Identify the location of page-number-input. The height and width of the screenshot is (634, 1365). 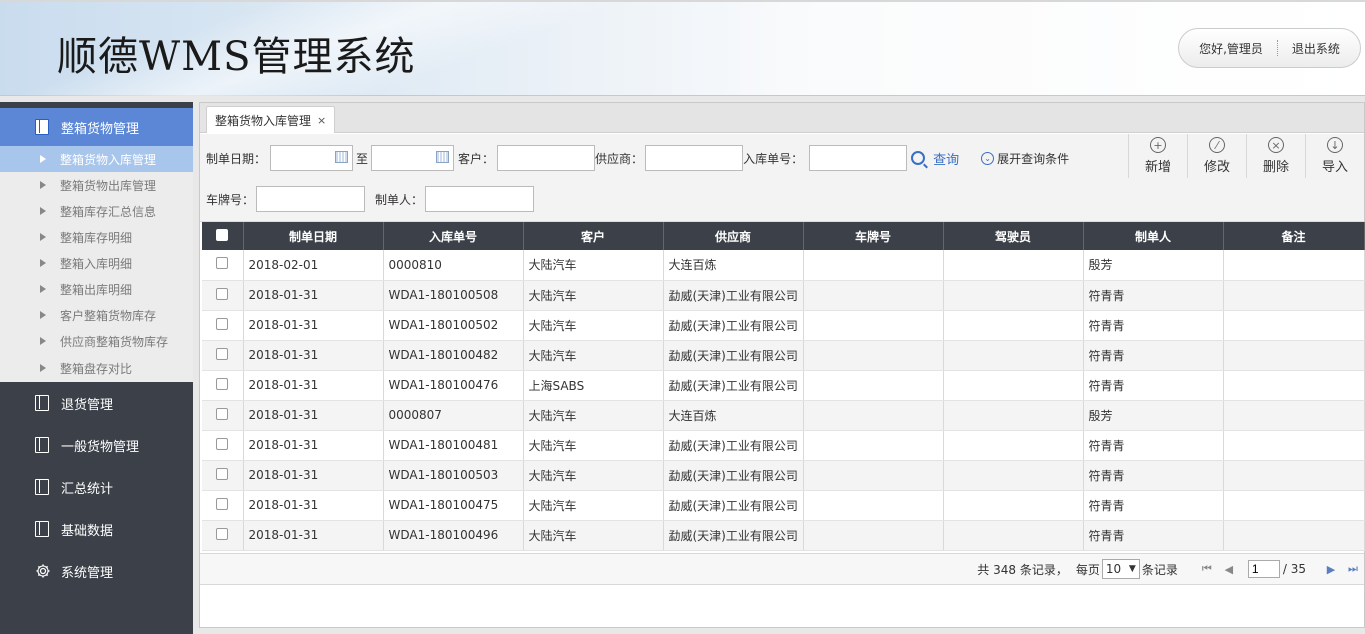
(1263, 569).